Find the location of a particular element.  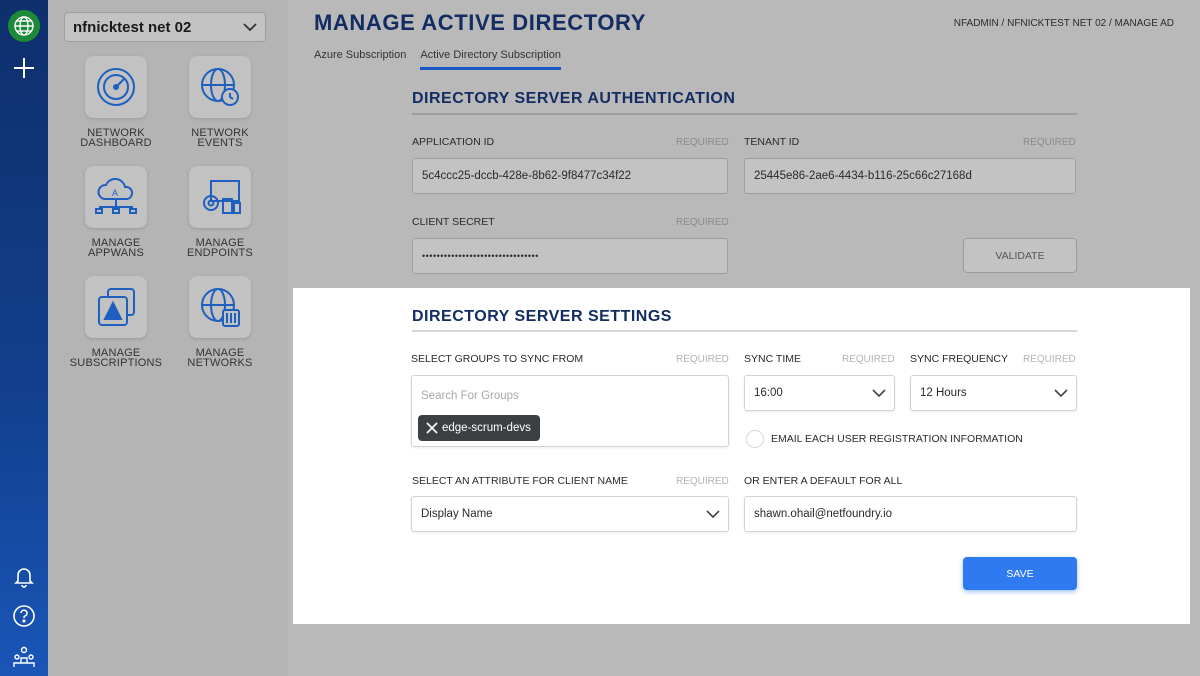

sync-frequency-select: 12 Hours is located at coordinates (993, 393).